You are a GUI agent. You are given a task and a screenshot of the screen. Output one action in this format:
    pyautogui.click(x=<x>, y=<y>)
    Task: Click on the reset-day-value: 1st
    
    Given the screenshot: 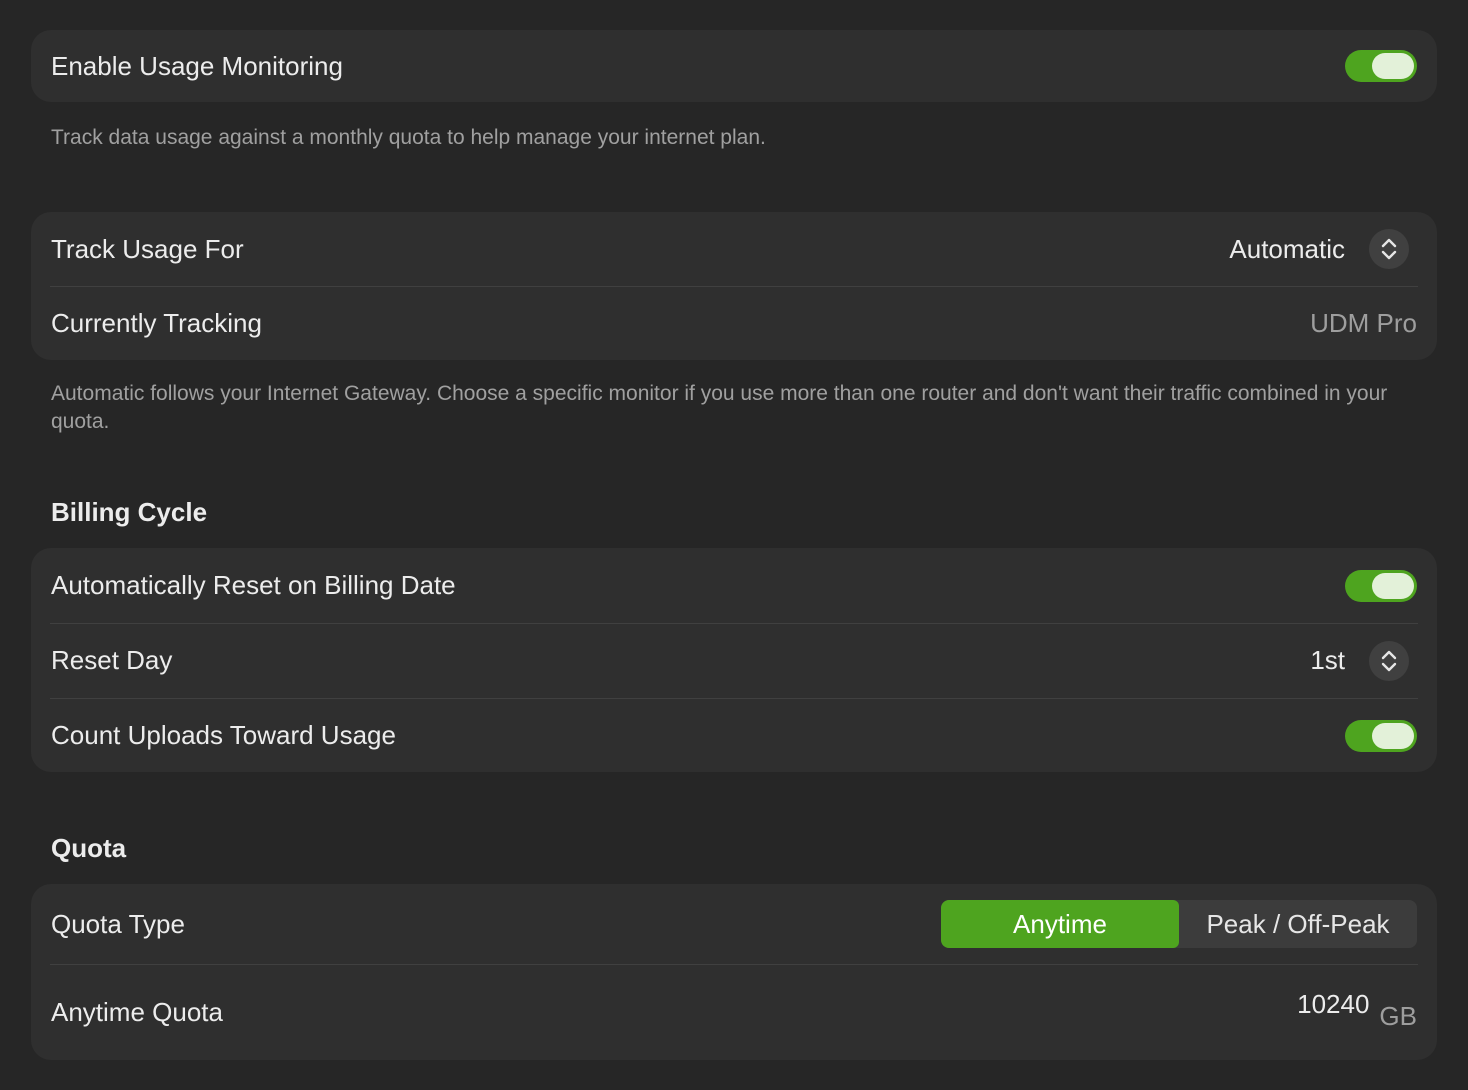 What is the action you would take?
    pyautogui.click(x=1327, y=660)
    